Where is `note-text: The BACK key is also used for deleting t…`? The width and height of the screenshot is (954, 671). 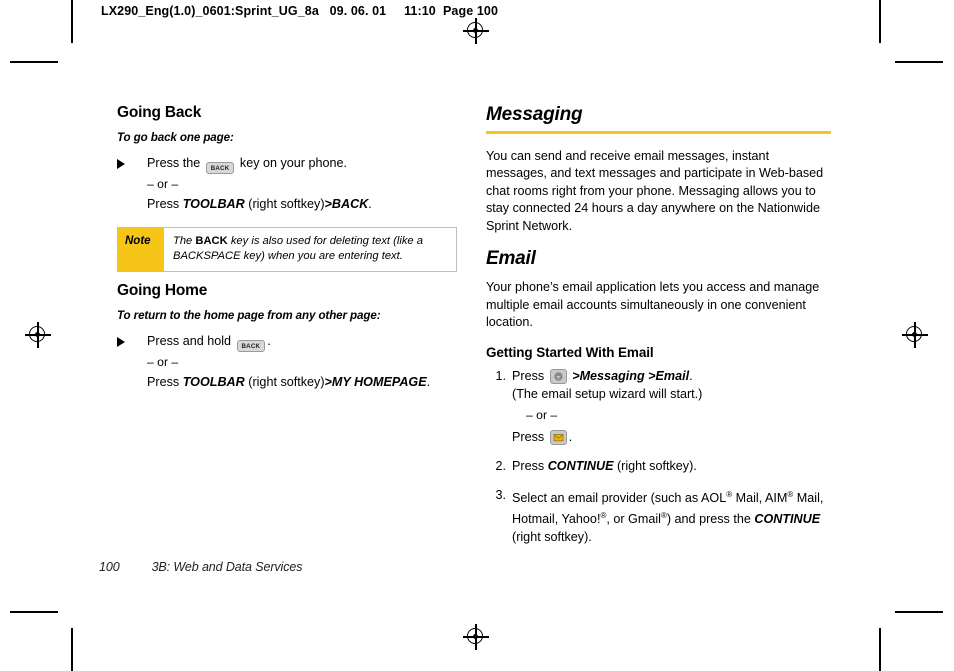 note-text: The BACK key is also used for deleting t… is located at coordinates (310, 249).